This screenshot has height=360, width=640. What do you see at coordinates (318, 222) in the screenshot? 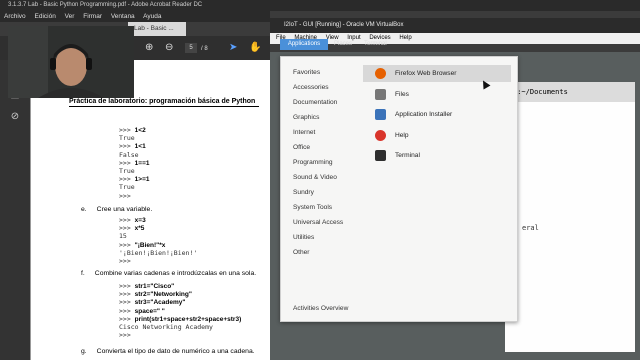
I see `category-universal-access: Universal Access` at bounding box center [318, 222].